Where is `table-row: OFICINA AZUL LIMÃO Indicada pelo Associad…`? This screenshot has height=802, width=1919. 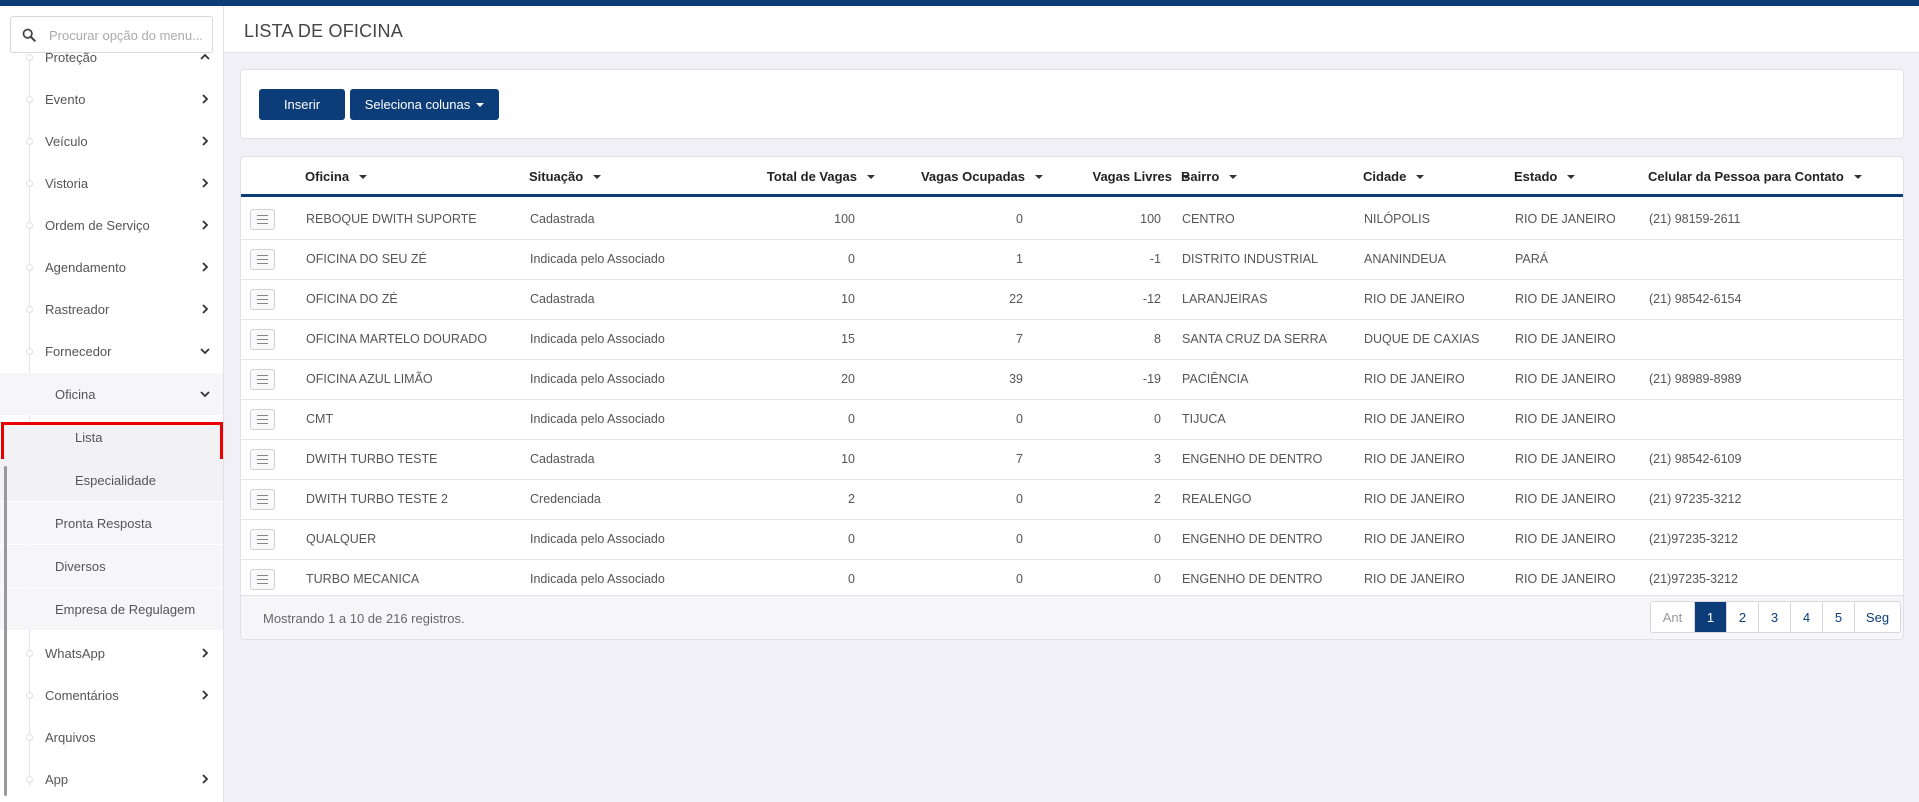
table-row: OFICINA AZUL LIMÃO Indicada pelo Associad… is located at coordinates (1072, 380).